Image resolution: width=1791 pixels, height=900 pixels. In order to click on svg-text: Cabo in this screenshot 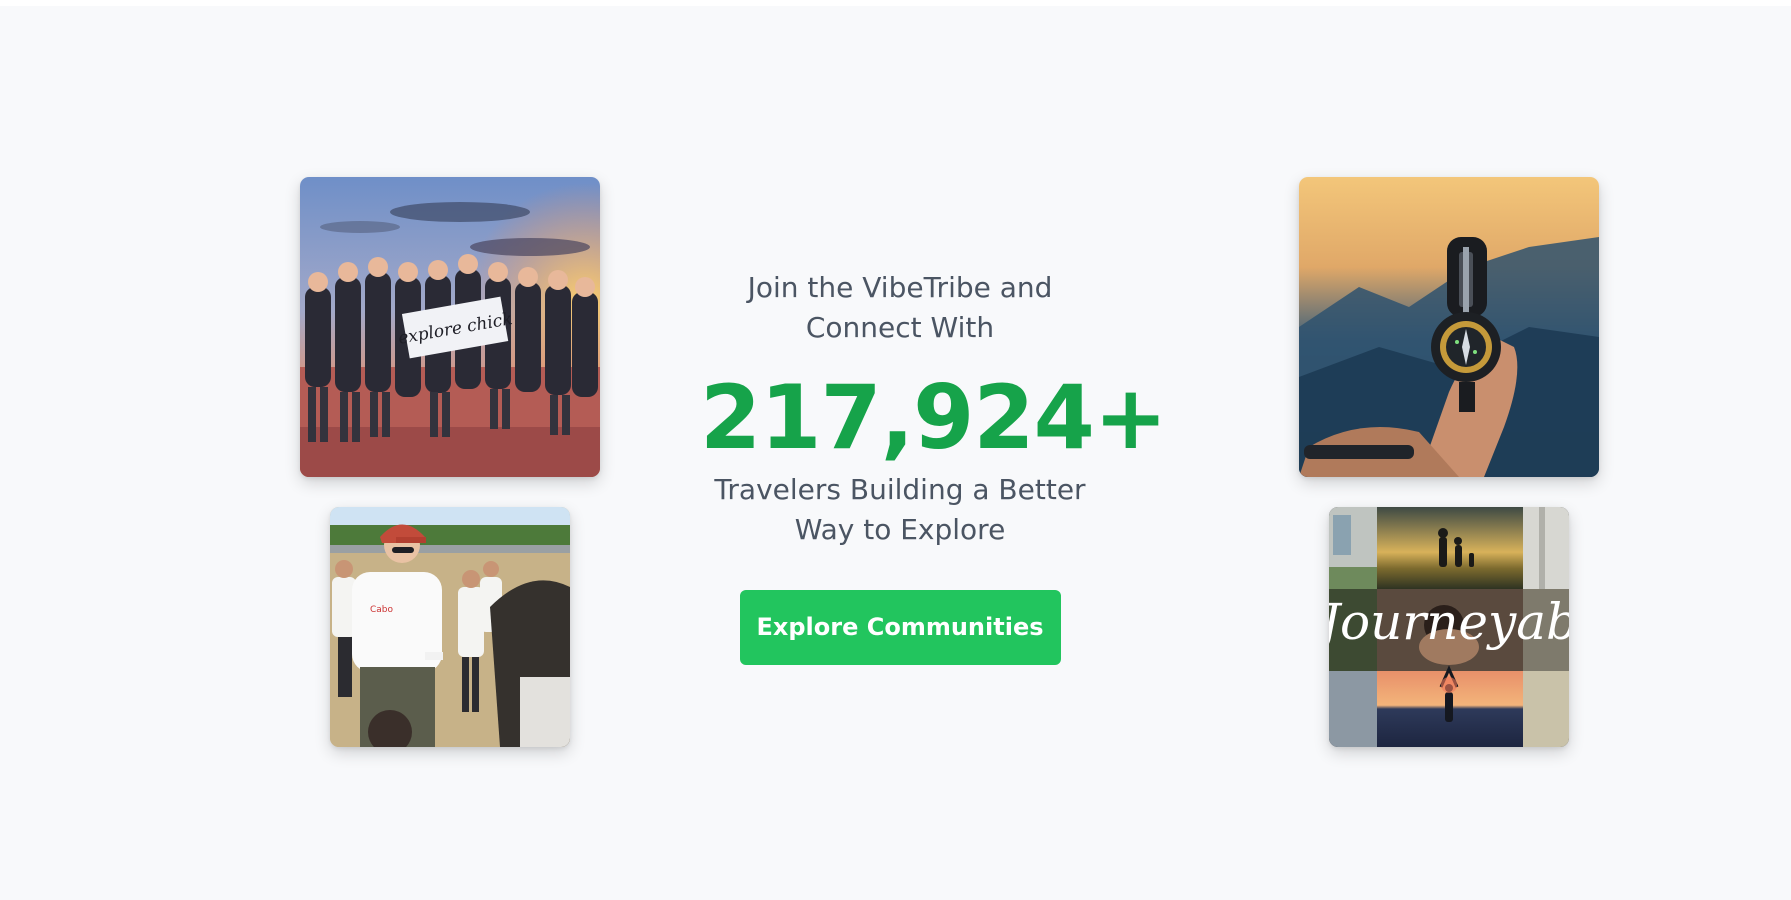, I will do `click(382, 610)`.